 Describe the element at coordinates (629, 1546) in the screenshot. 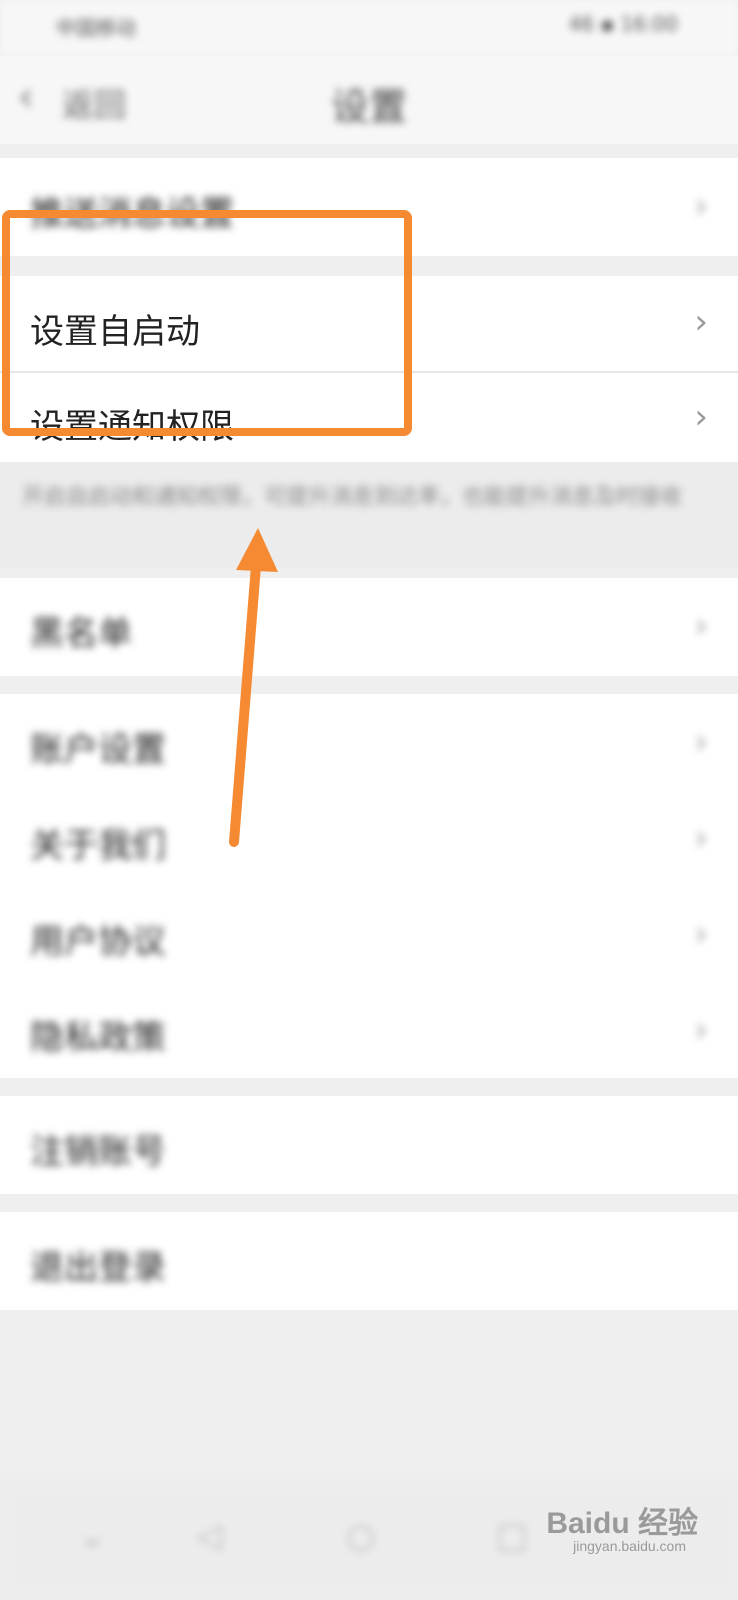

I see `baidu-watermark-url: jingyan.baidu.com` at that location.